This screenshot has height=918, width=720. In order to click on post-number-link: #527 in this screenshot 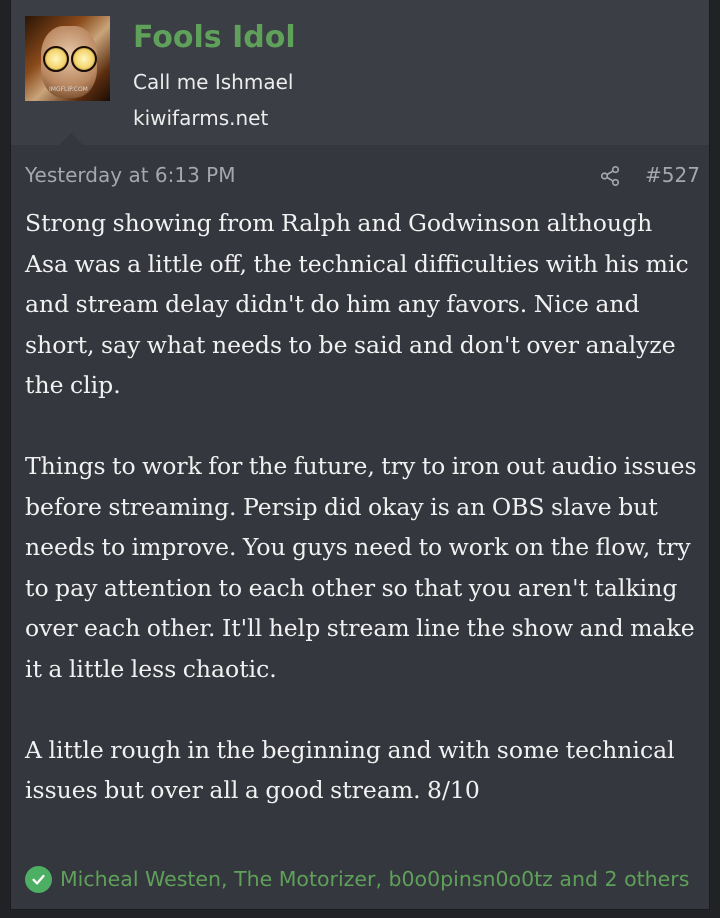, I will do `click(672, 175)`.